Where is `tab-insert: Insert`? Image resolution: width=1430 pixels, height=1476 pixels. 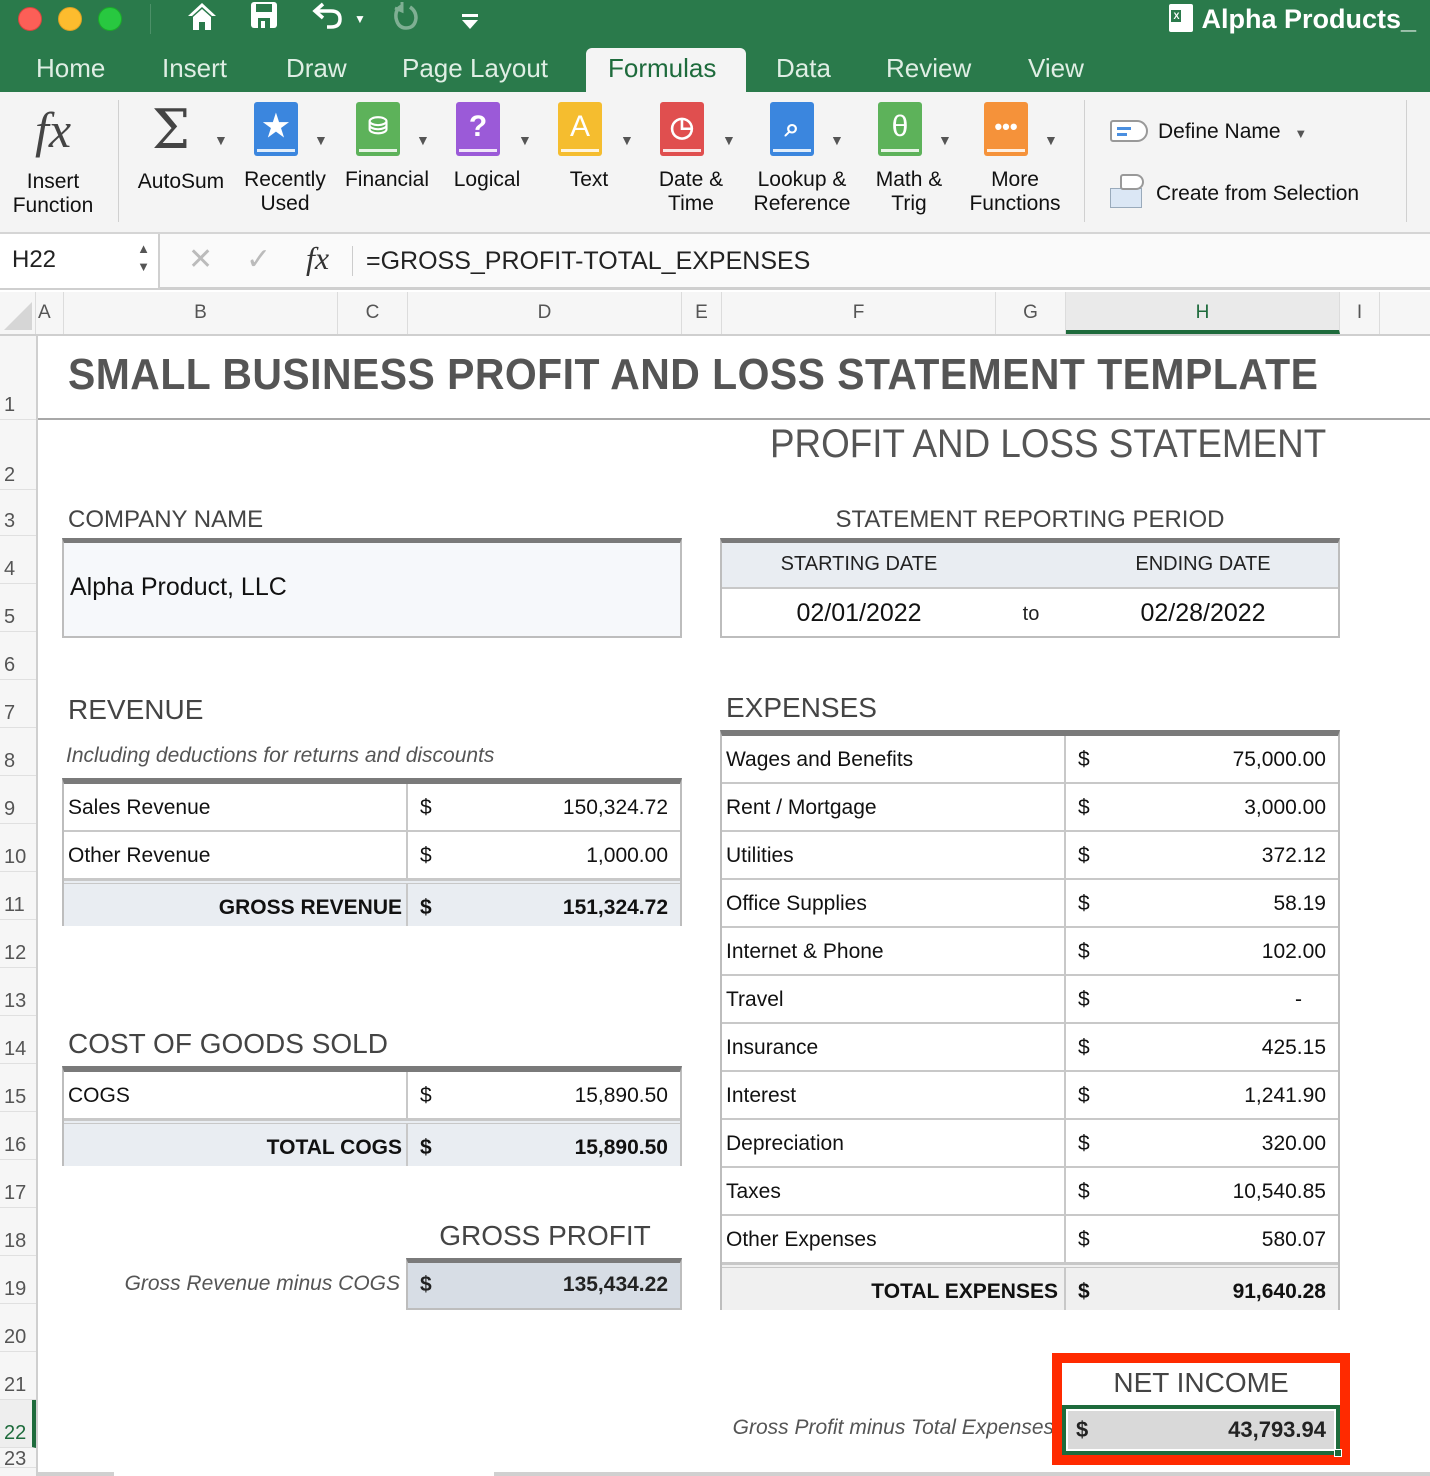
tab-insert: Insert is located at coordinates (194, 70).